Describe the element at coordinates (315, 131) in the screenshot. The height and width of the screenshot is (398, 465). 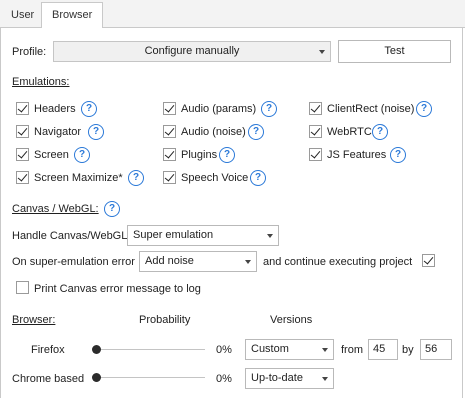
I see `webrtc-checkbox` at that location.